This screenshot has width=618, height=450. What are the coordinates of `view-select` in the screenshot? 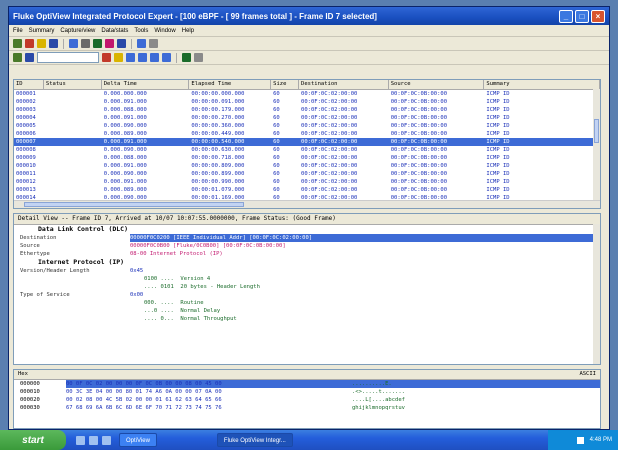 It's located at (68, 57).